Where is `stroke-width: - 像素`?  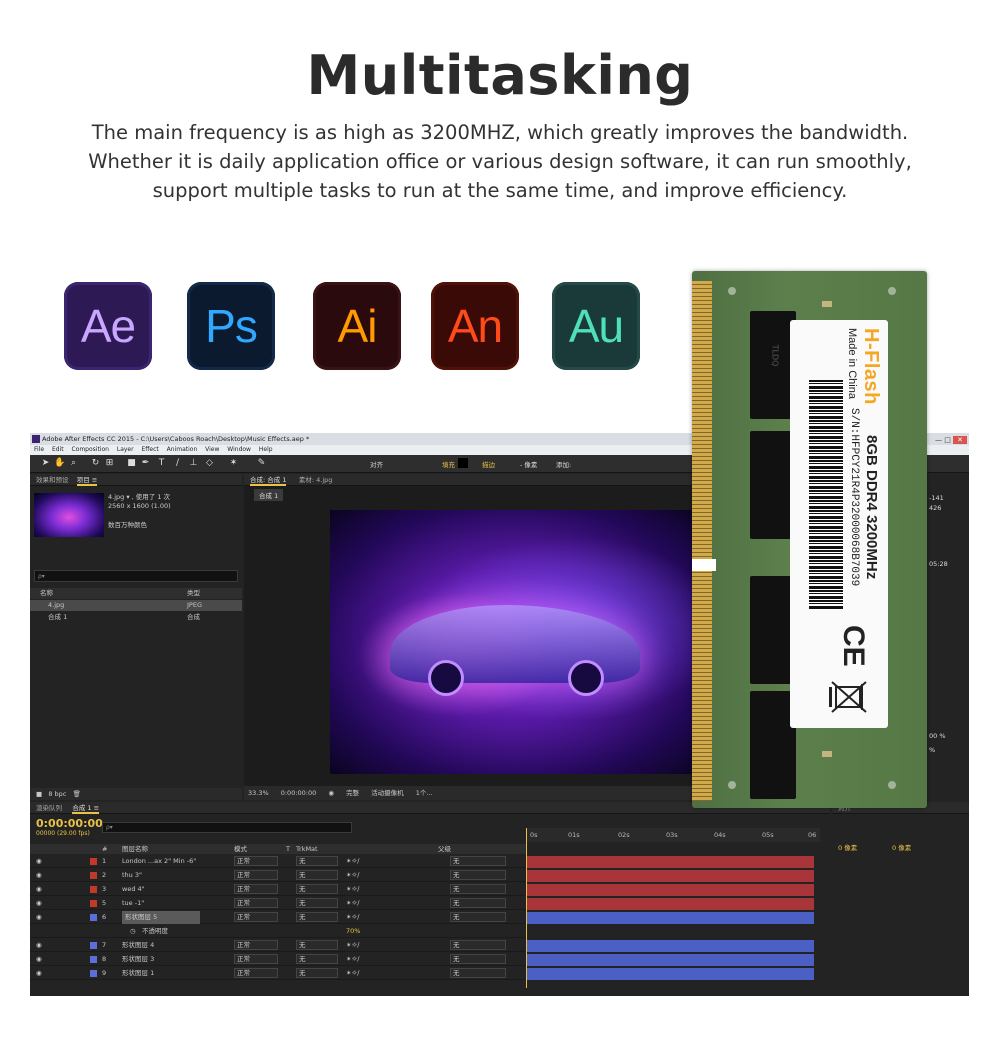 stroke-width: - 像素 is located at coordinates (528, 464).